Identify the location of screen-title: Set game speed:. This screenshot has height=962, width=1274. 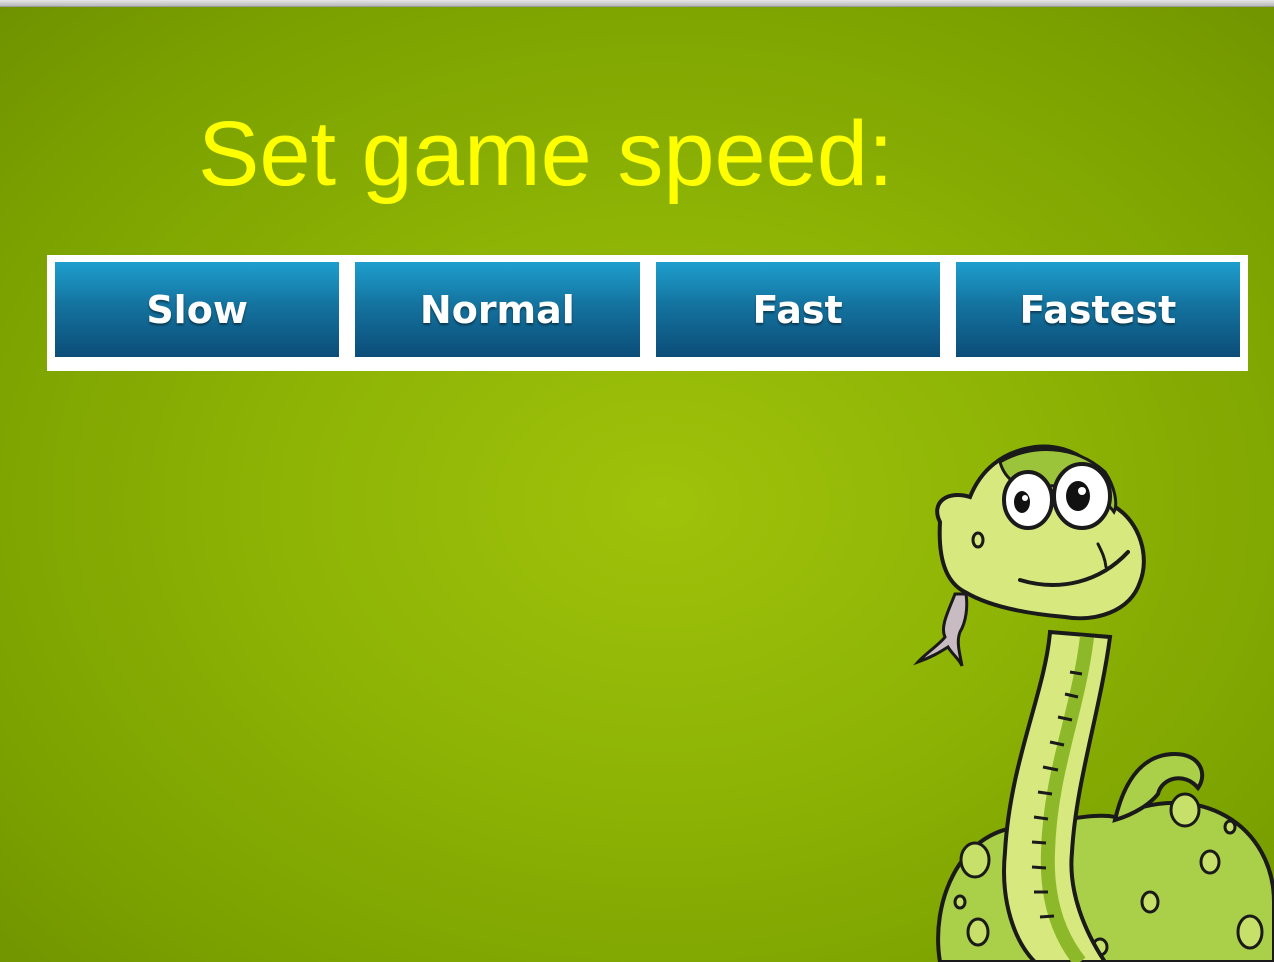
(546, 154).